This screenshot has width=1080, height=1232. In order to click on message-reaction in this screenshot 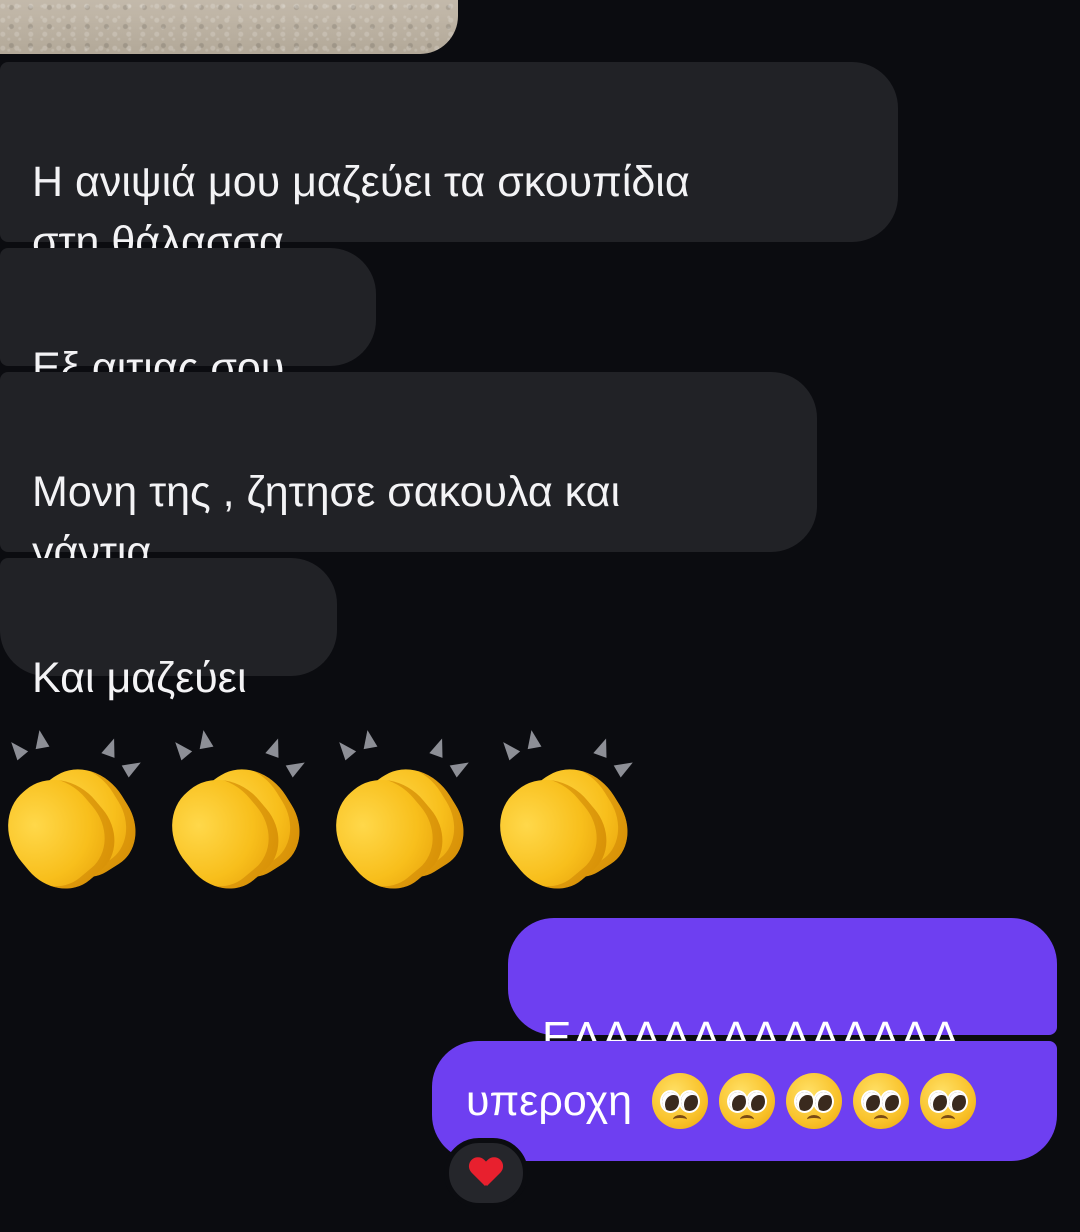, I will do `click(486, 1173)`.